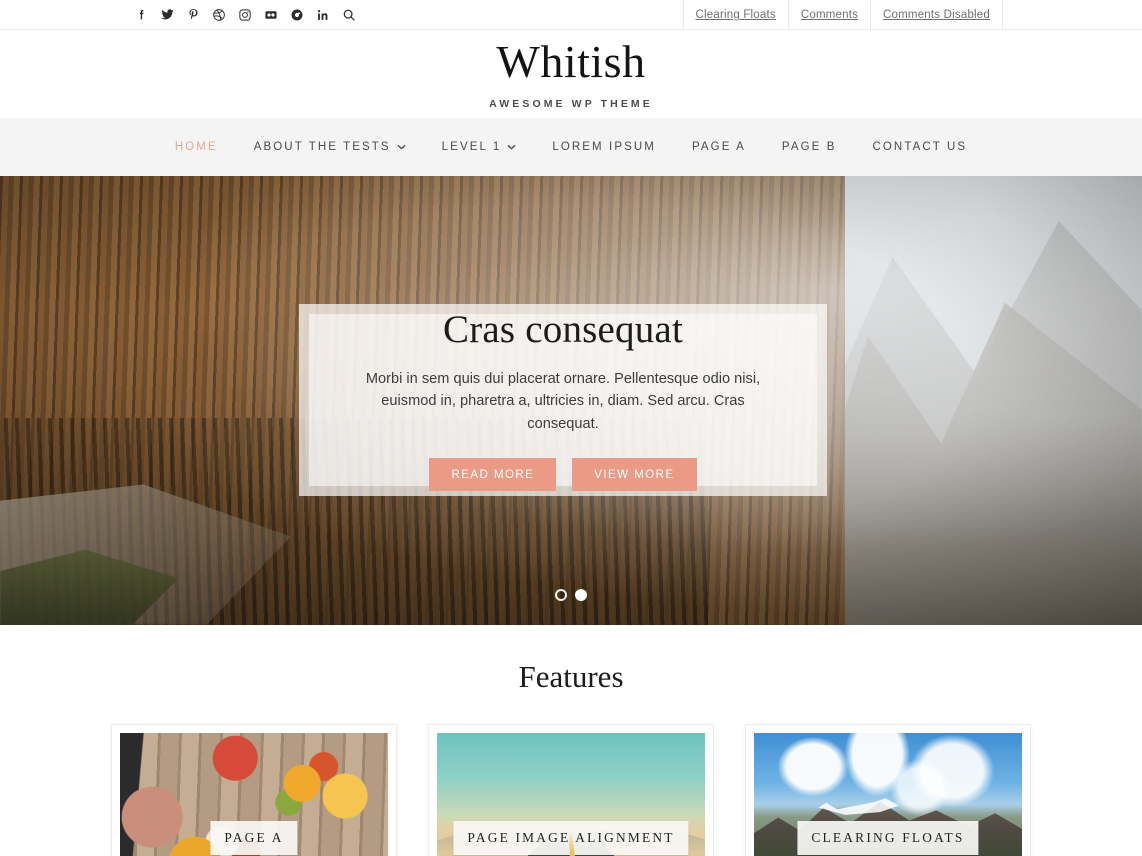 The width and height of the screenshot is (1142, 856). What do you see at coordinates (254, 794) in the screenshot?
I see `feature-thumbnail-page-a: PAGE A` at bounding box center [254, 794].